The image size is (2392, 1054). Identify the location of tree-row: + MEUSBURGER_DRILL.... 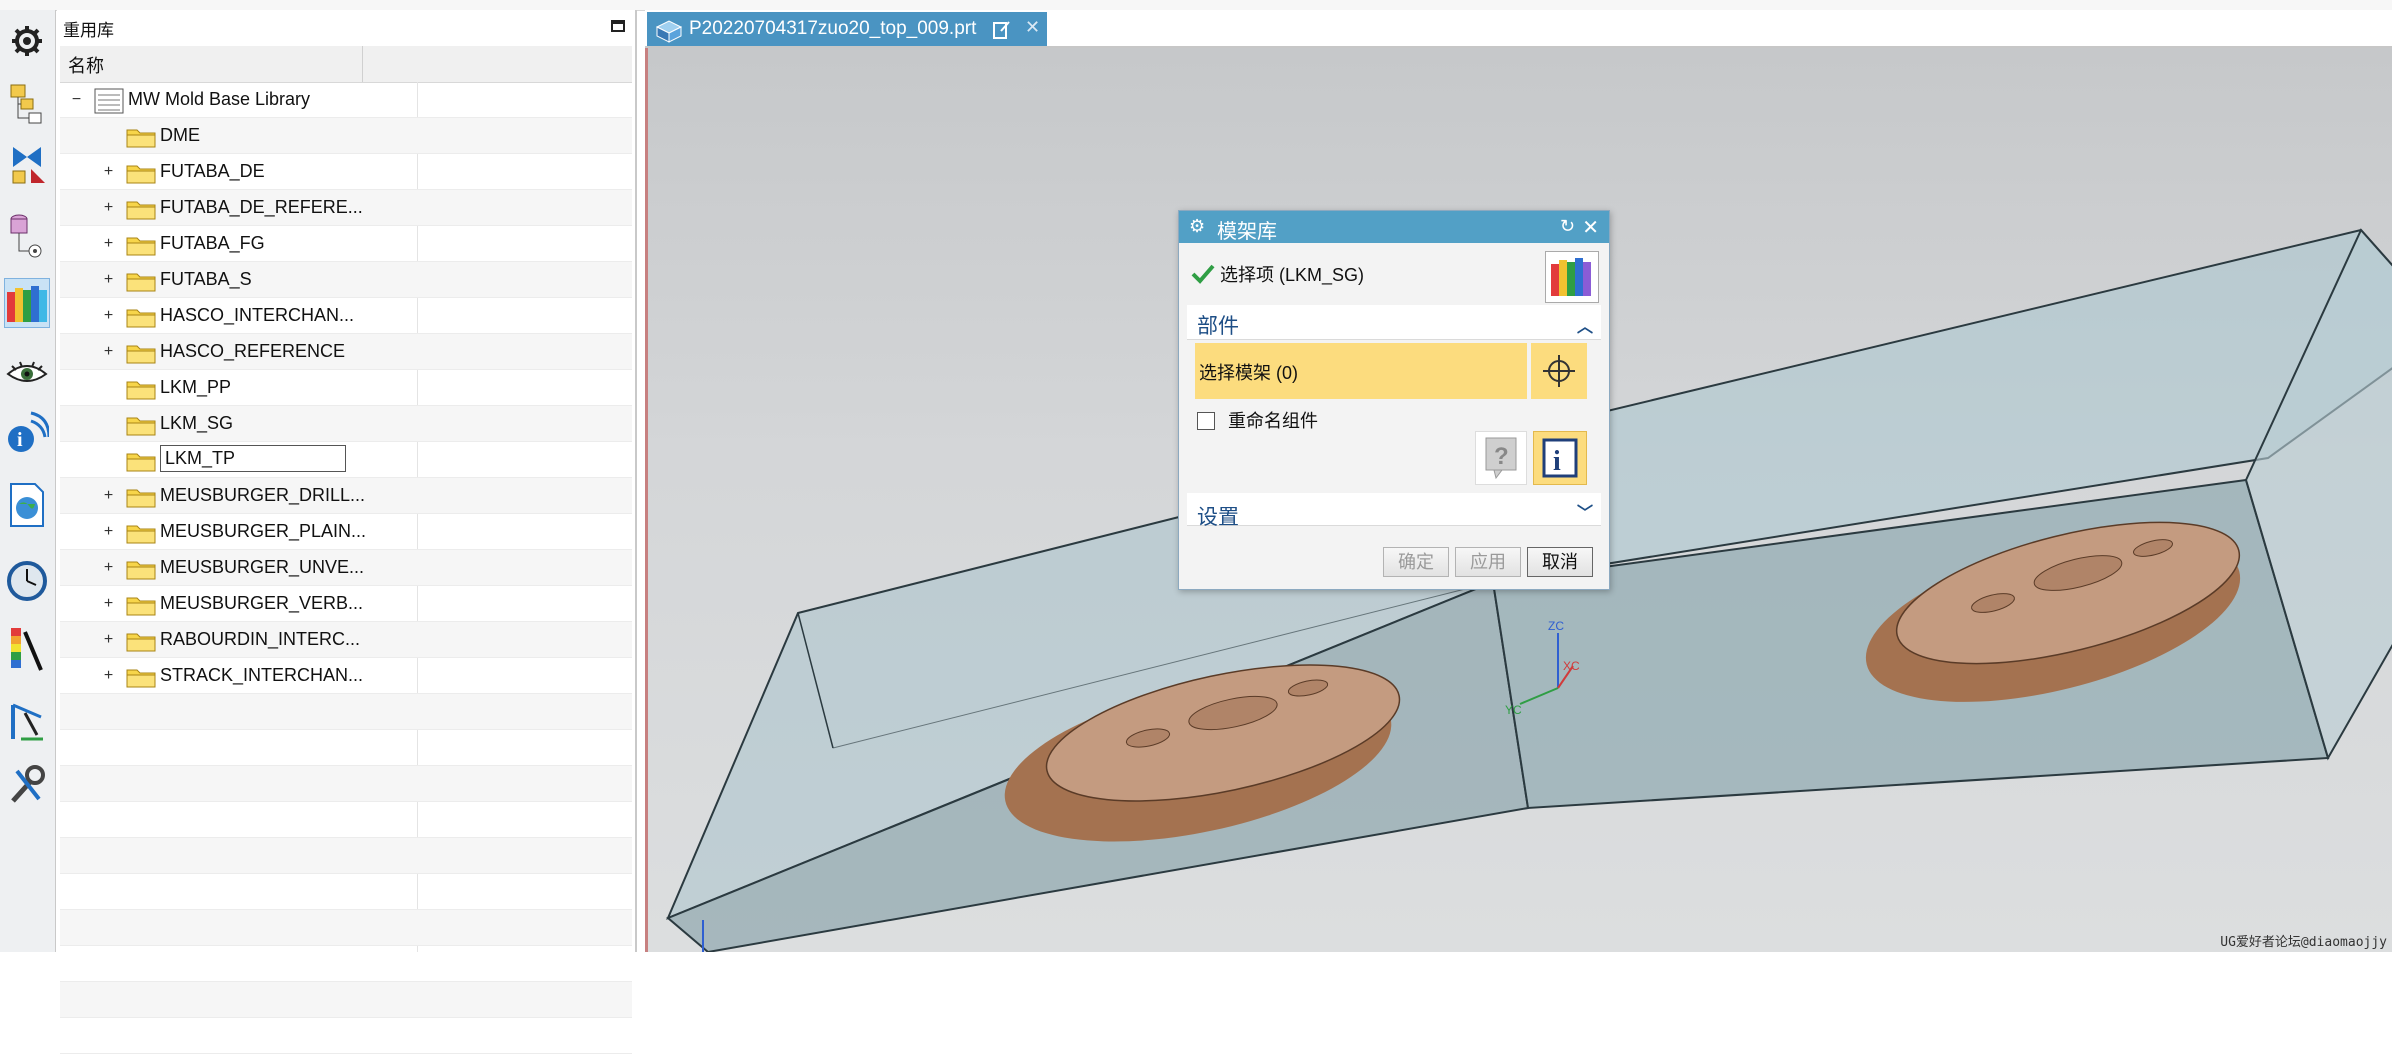
(346, 496).